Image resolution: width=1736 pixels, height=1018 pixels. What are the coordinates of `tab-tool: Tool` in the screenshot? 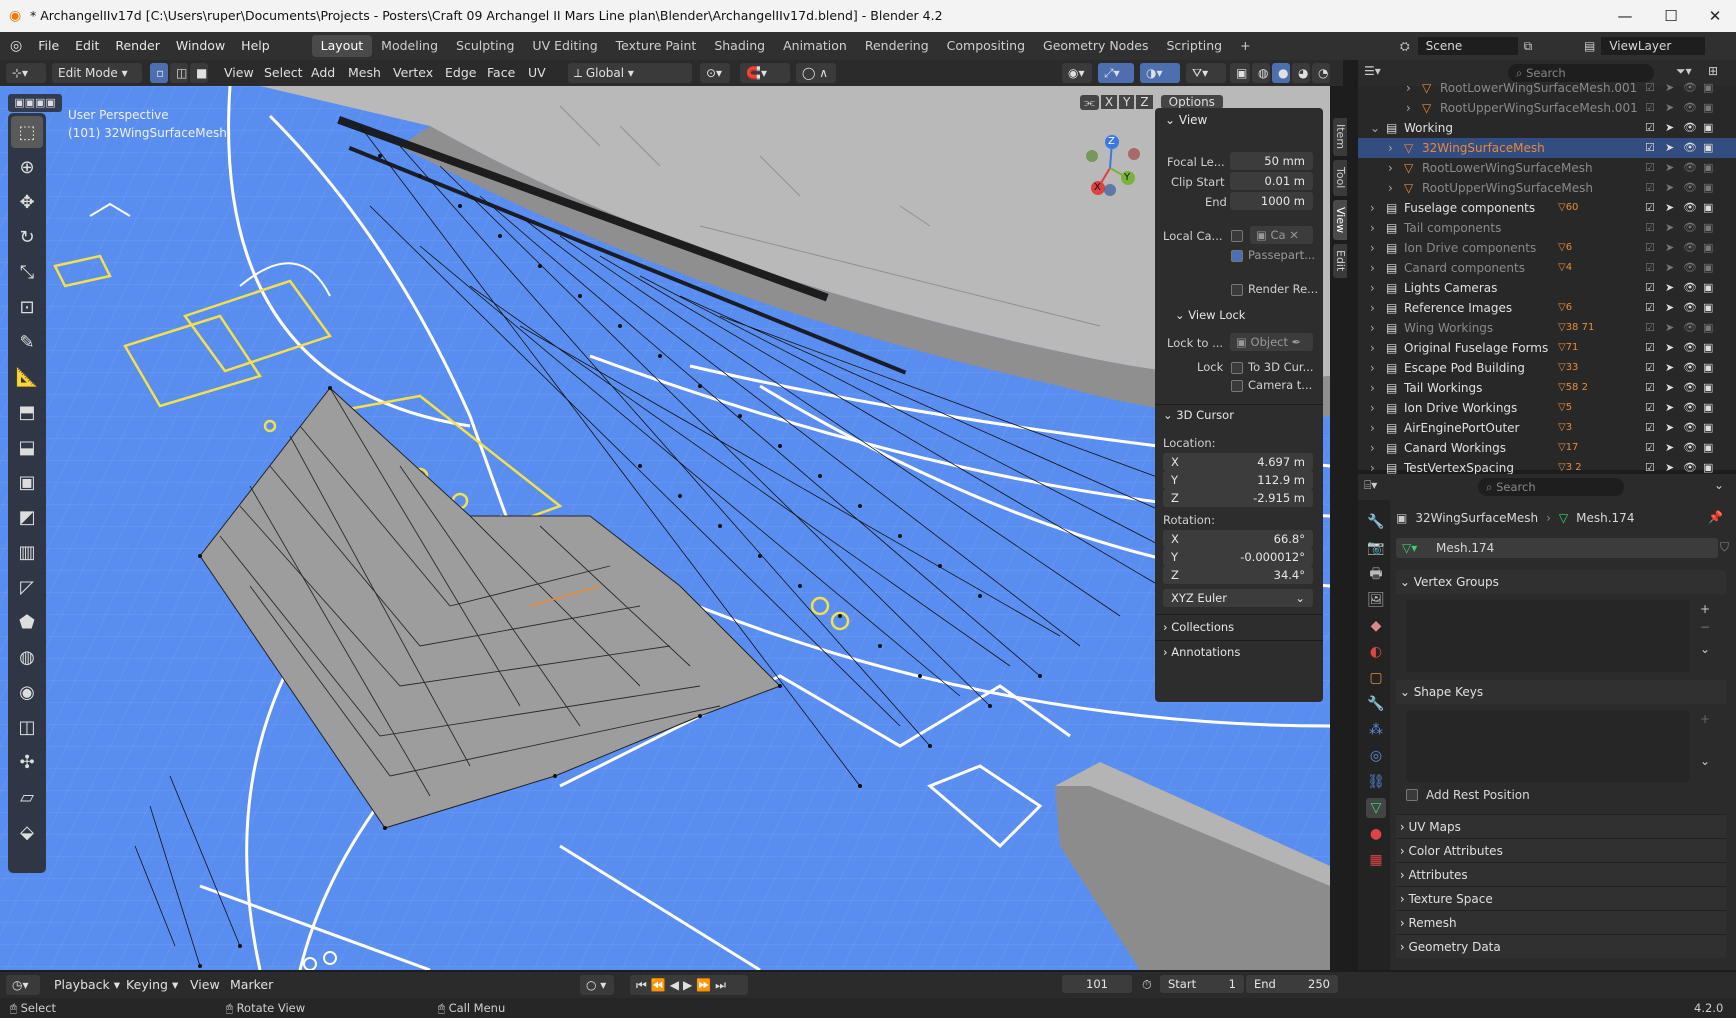 It's located at (1340, 178).